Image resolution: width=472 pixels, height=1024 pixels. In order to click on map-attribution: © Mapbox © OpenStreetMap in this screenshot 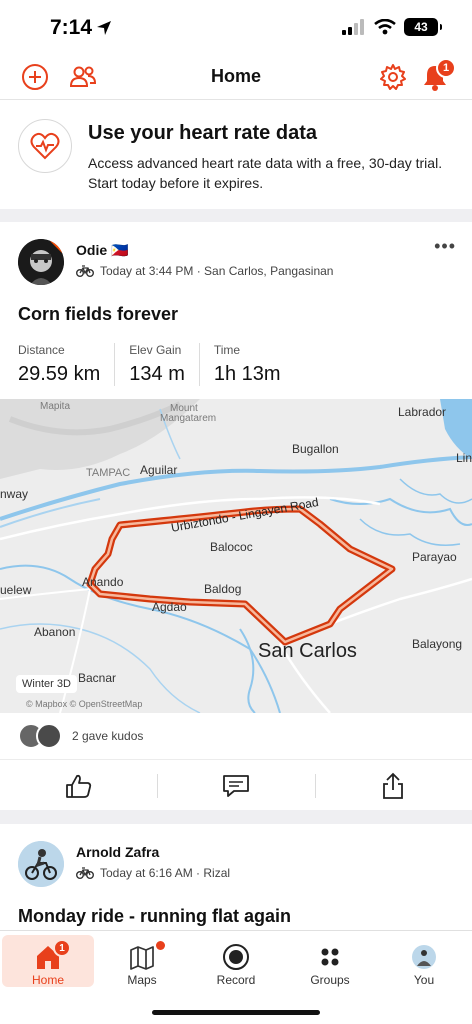, I will do `click(84, 704)`.